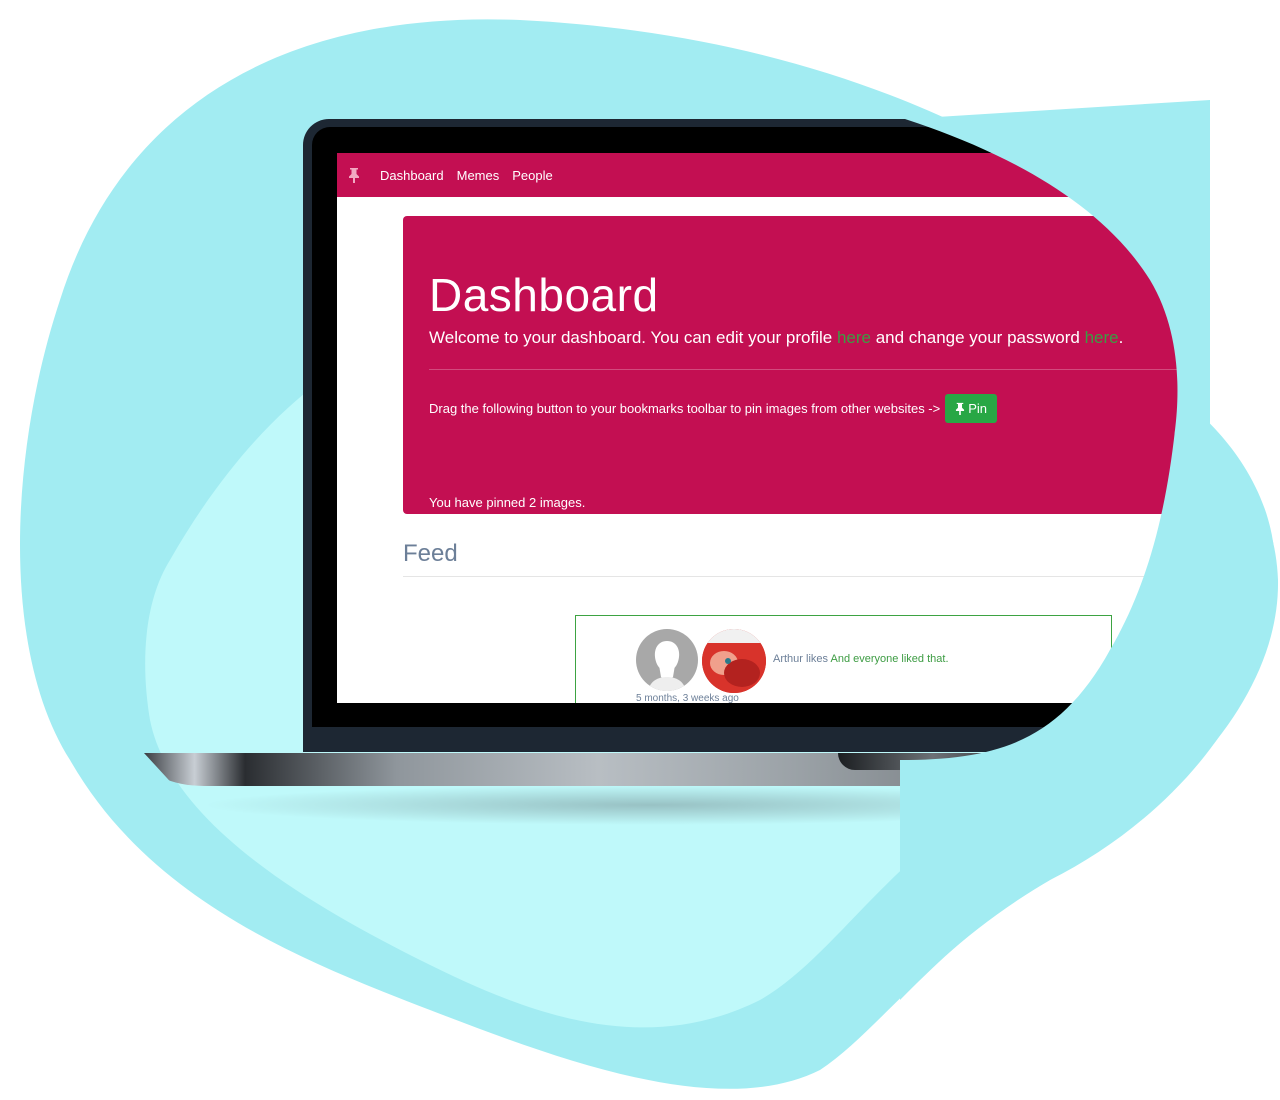 This screenshot has height=1100, width=1280. Describe the element at coordinates (800, 659) in the screenshot. I see `feed-actor: Arthur likes` at that location.